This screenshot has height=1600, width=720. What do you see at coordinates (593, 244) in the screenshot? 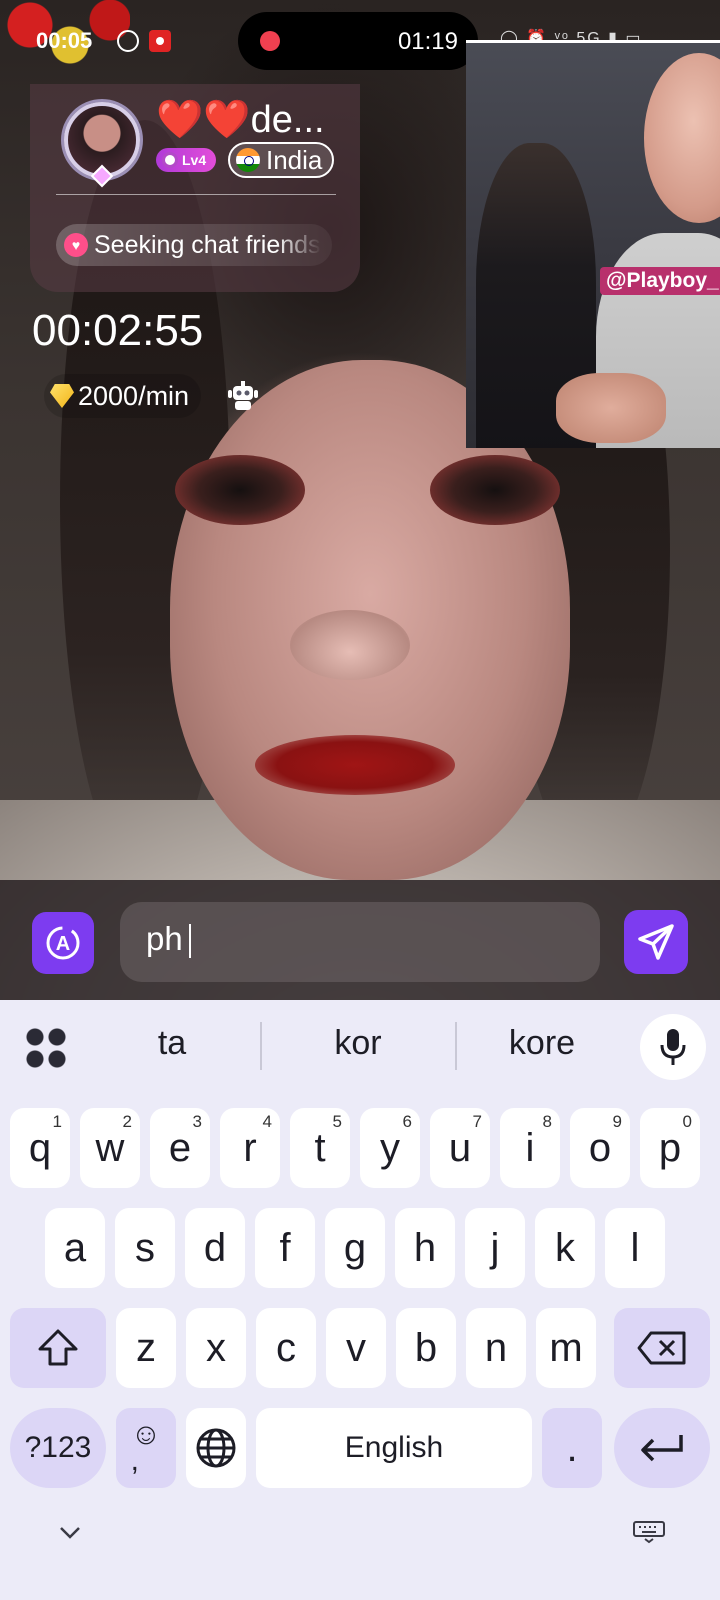
I see `local-video-pip: @Playboy_` at bounding box center [593, 244].